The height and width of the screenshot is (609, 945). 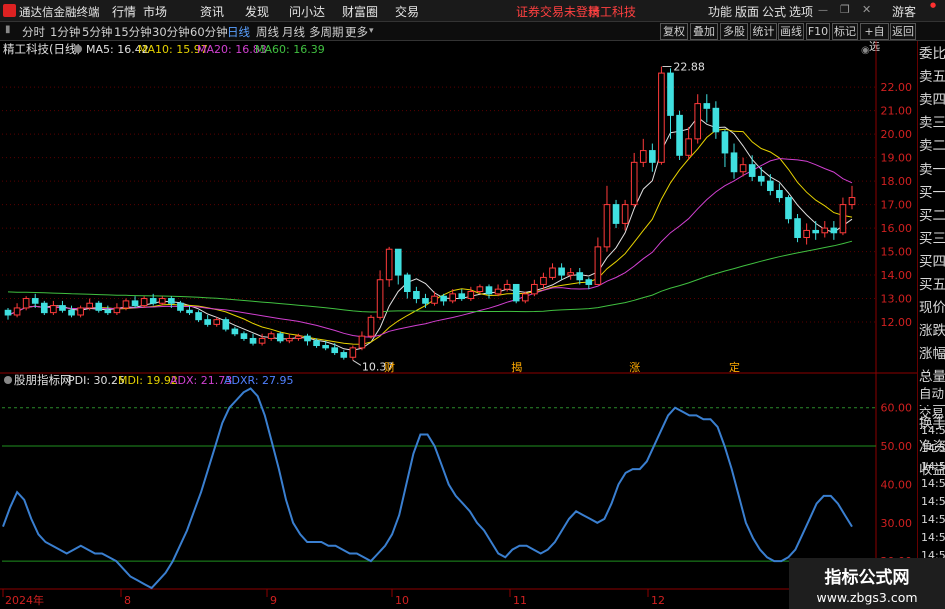 What do you see at coordinates (33, 32) in the screenshot?
I see `period-tab-intraday: 分时` at bounding box center [33, 32].